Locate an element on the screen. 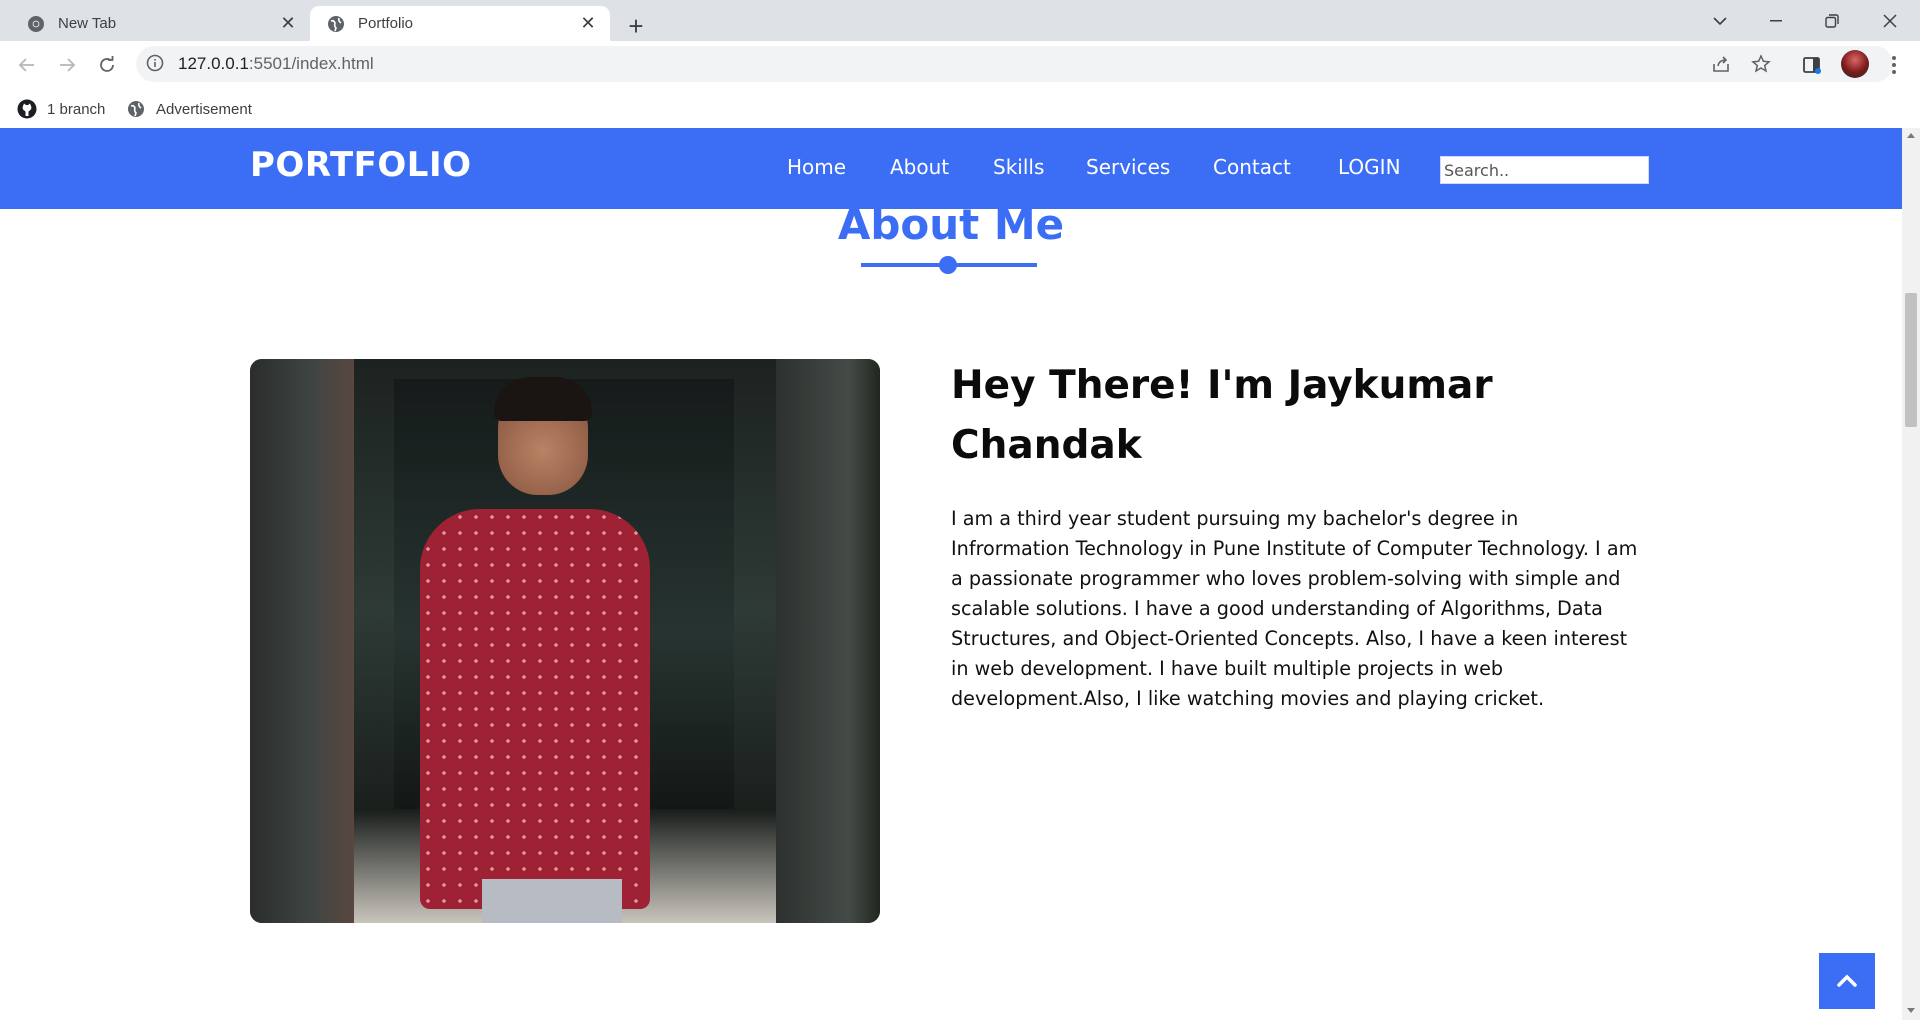 This screenshot has height=1020, width=1920. github-icon is located at coordinates (27, 109).